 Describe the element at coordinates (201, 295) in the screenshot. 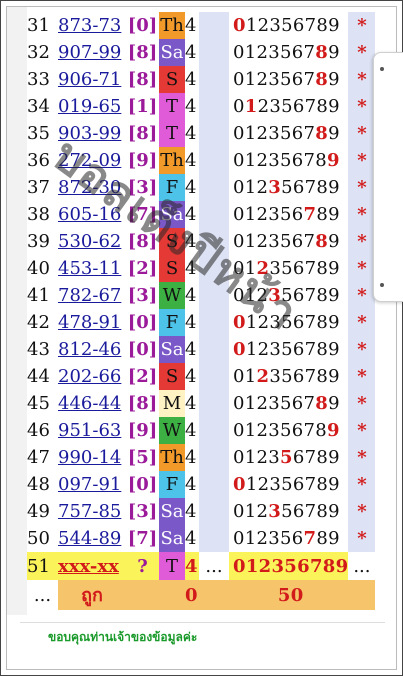

I see `table-row: 41 782-67 [3] W 4 012356789 *` at that location.